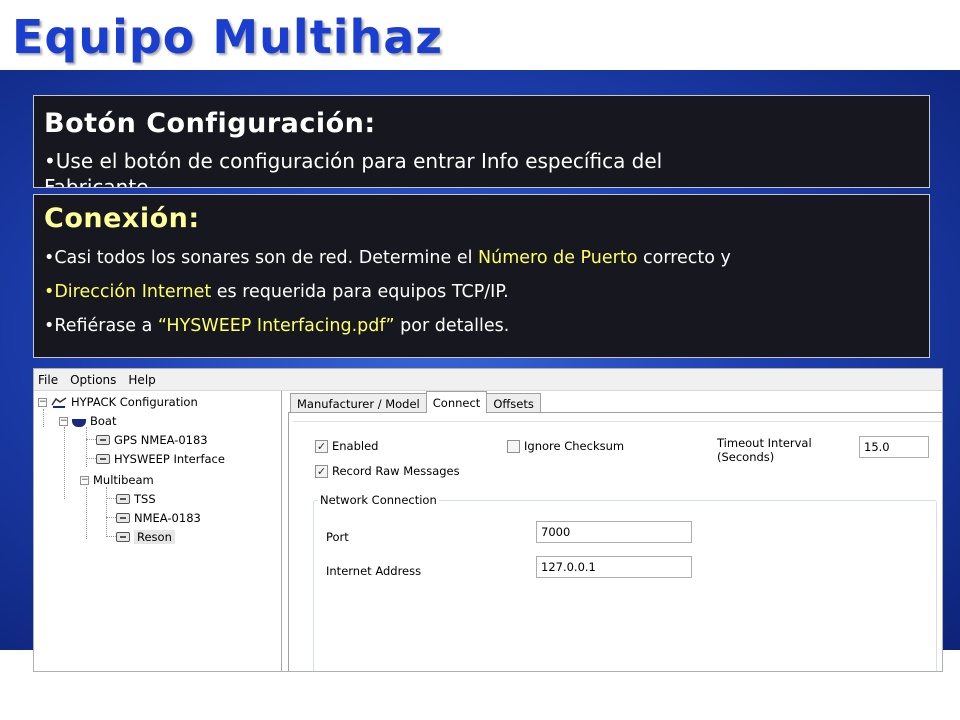 The image size is (960, 720). I want to click on tree-node-hysweep: HYSWEEP Interface, so click(160, 459).